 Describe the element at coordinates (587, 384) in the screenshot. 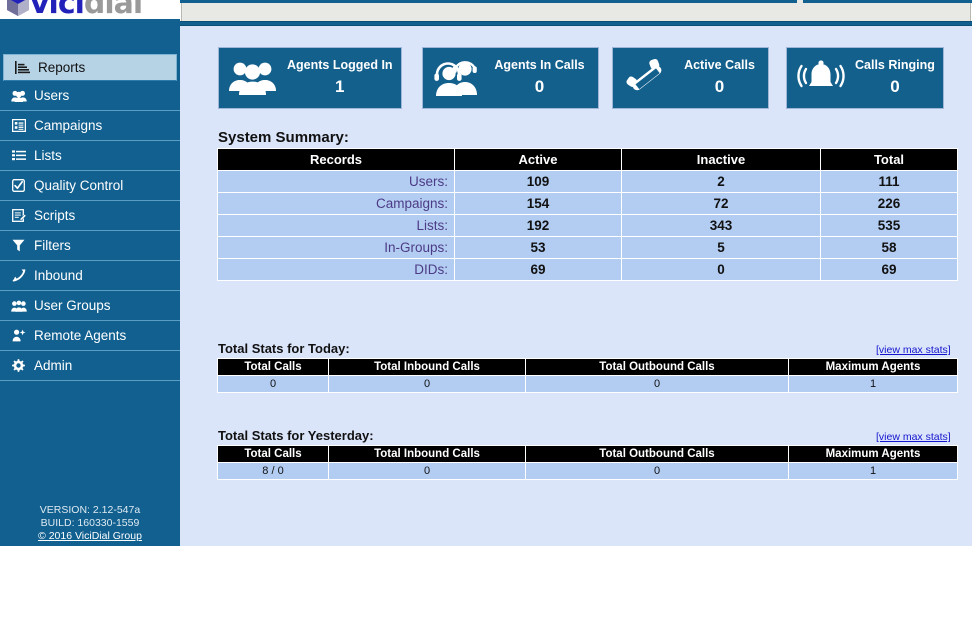

I see `table-row: 0001` at that location.